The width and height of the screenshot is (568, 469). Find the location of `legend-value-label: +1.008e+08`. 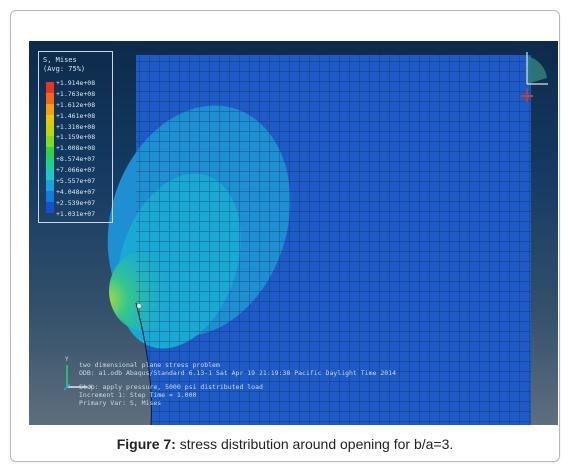

legend-value-label: +1.008e+08 is located at coordinates (76, 148).